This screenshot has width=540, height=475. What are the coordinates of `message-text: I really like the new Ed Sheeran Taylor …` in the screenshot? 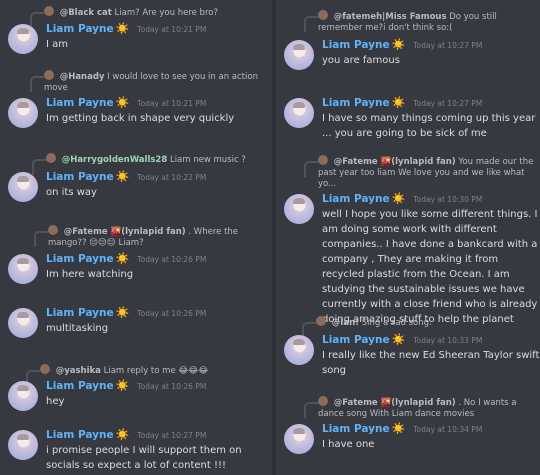 It's located at (431, 363).